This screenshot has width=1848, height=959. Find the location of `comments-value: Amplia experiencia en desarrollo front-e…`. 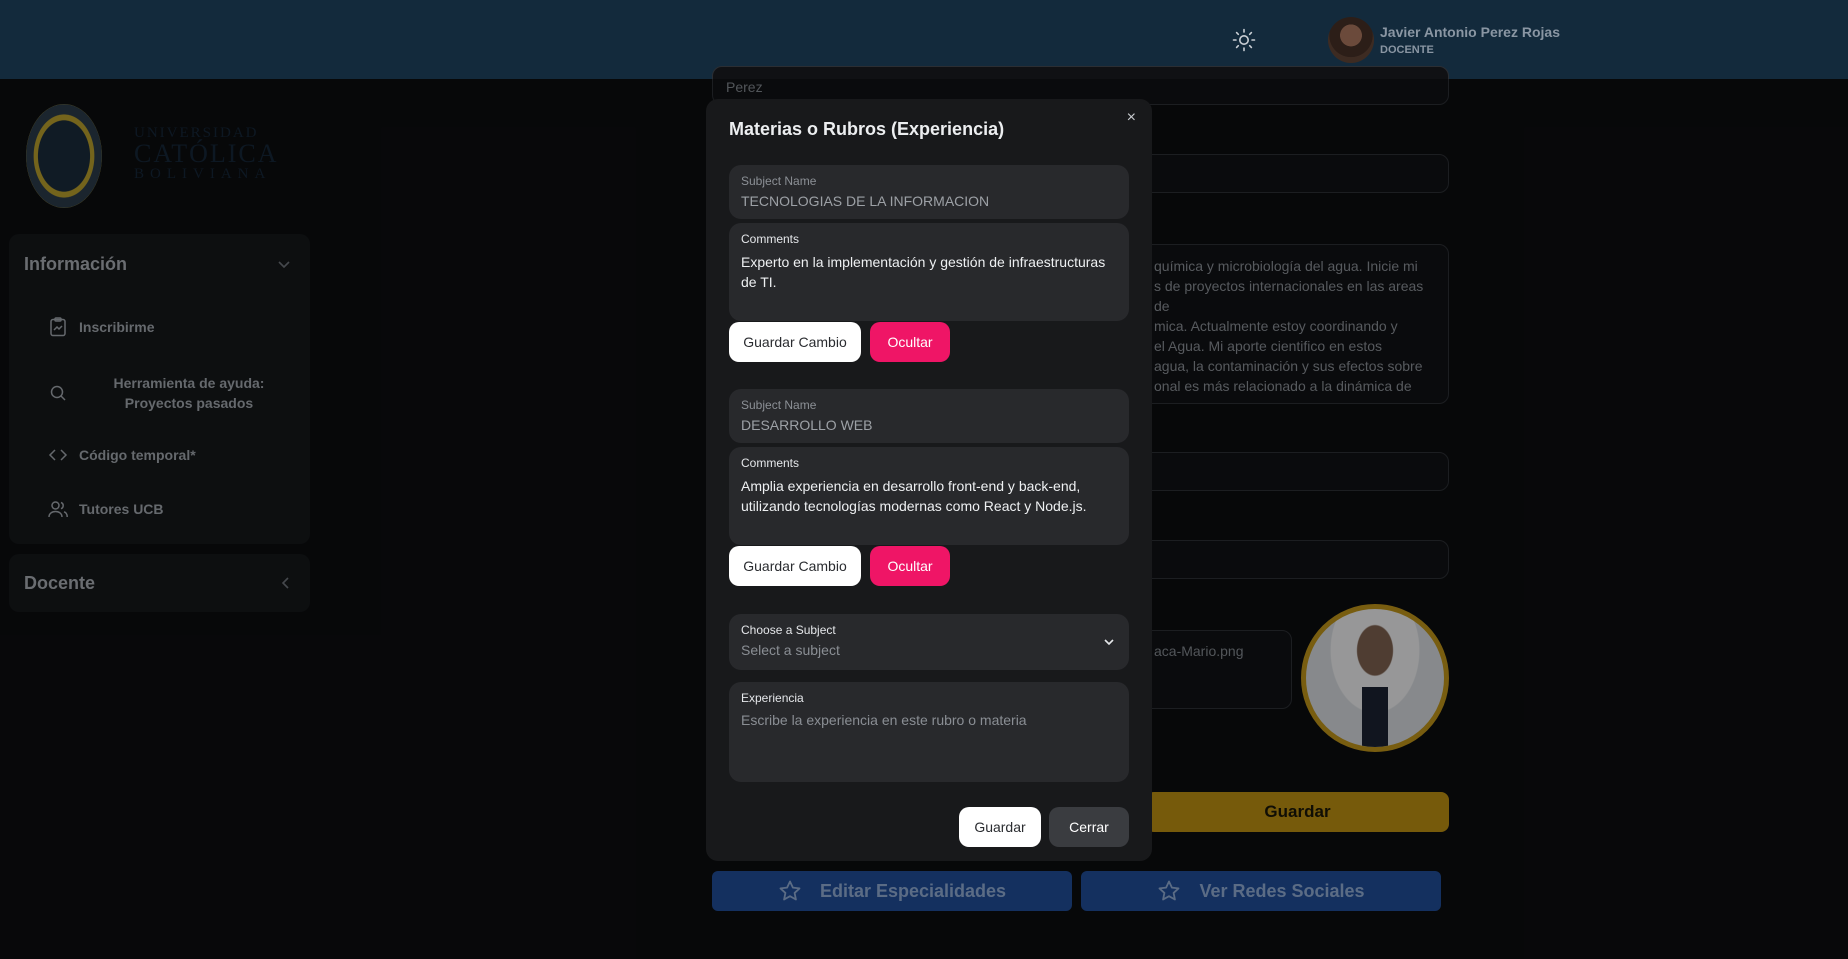

comments-value: Amplia experiencia en desarrollo front-e… is located at coordinates (914, 496).